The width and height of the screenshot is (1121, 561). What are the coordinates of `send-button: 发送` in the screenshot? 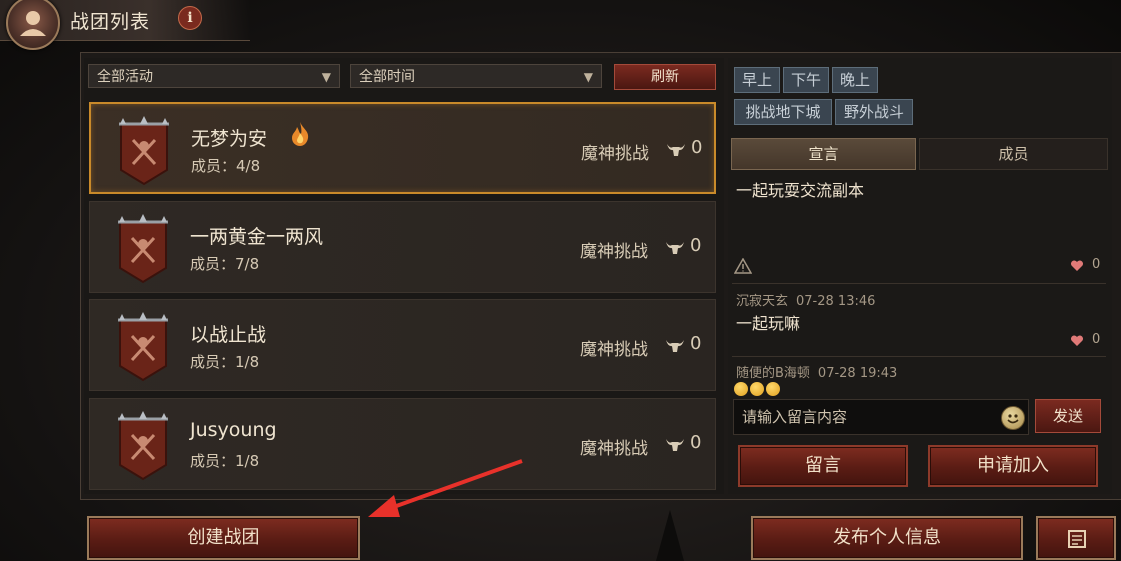 It's located at (1068, 416).